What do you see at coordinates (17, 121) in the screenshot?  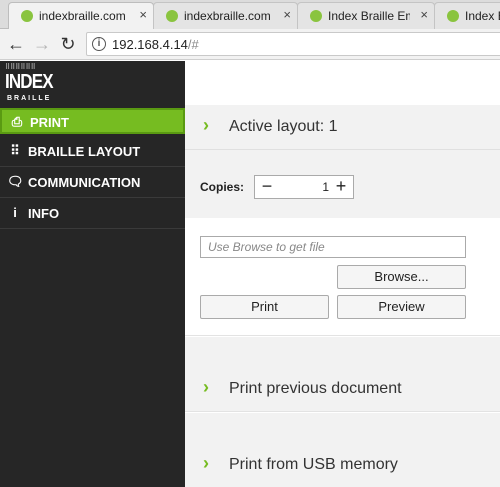 I see `printer-icon: ⎙` at bounding box center [17, 121].